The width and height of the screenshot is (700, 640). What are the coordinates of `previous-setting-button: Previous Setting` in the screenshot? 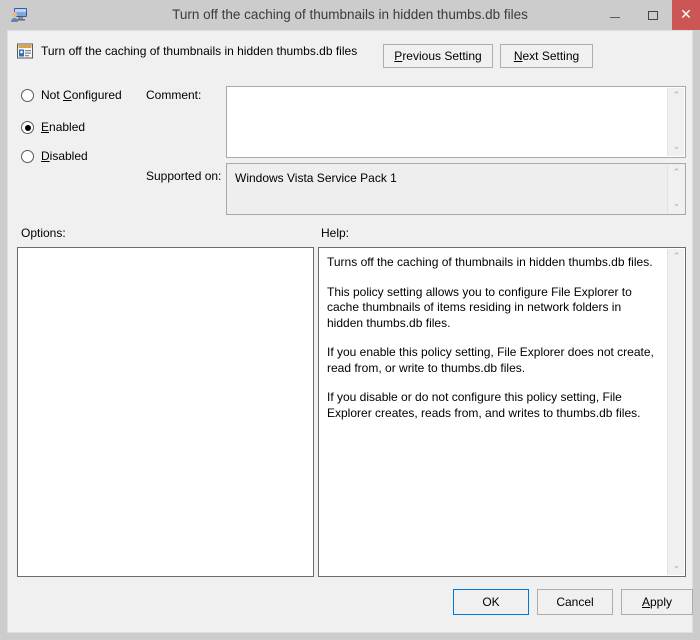 It's located at (438, 56).